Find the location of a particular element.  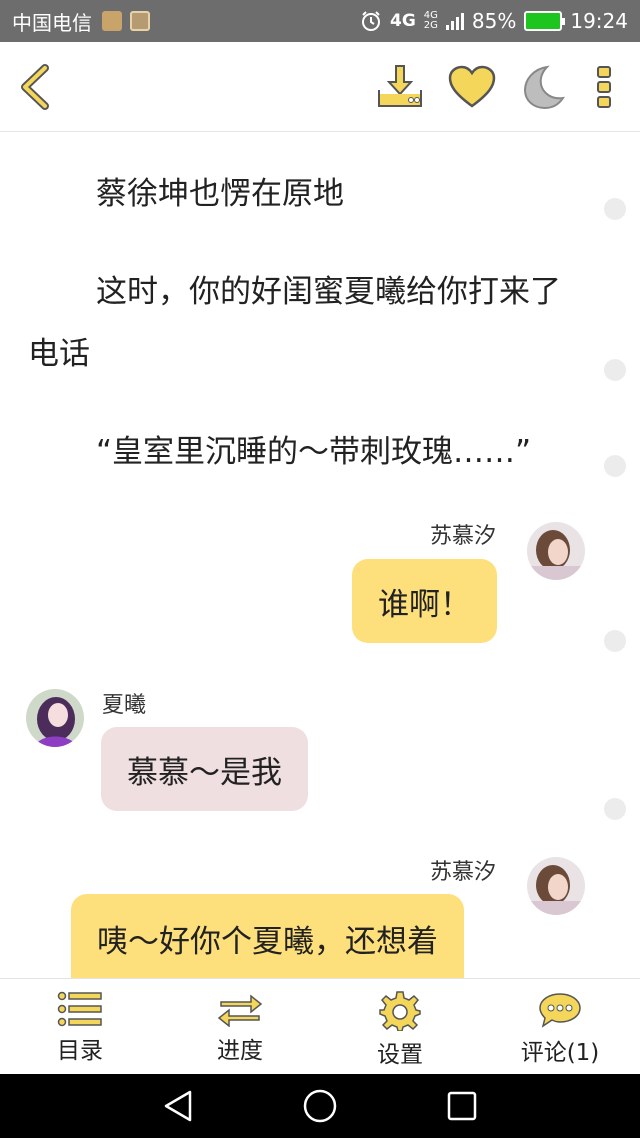

system-nav-bar is located at coordinates (320, 1106).